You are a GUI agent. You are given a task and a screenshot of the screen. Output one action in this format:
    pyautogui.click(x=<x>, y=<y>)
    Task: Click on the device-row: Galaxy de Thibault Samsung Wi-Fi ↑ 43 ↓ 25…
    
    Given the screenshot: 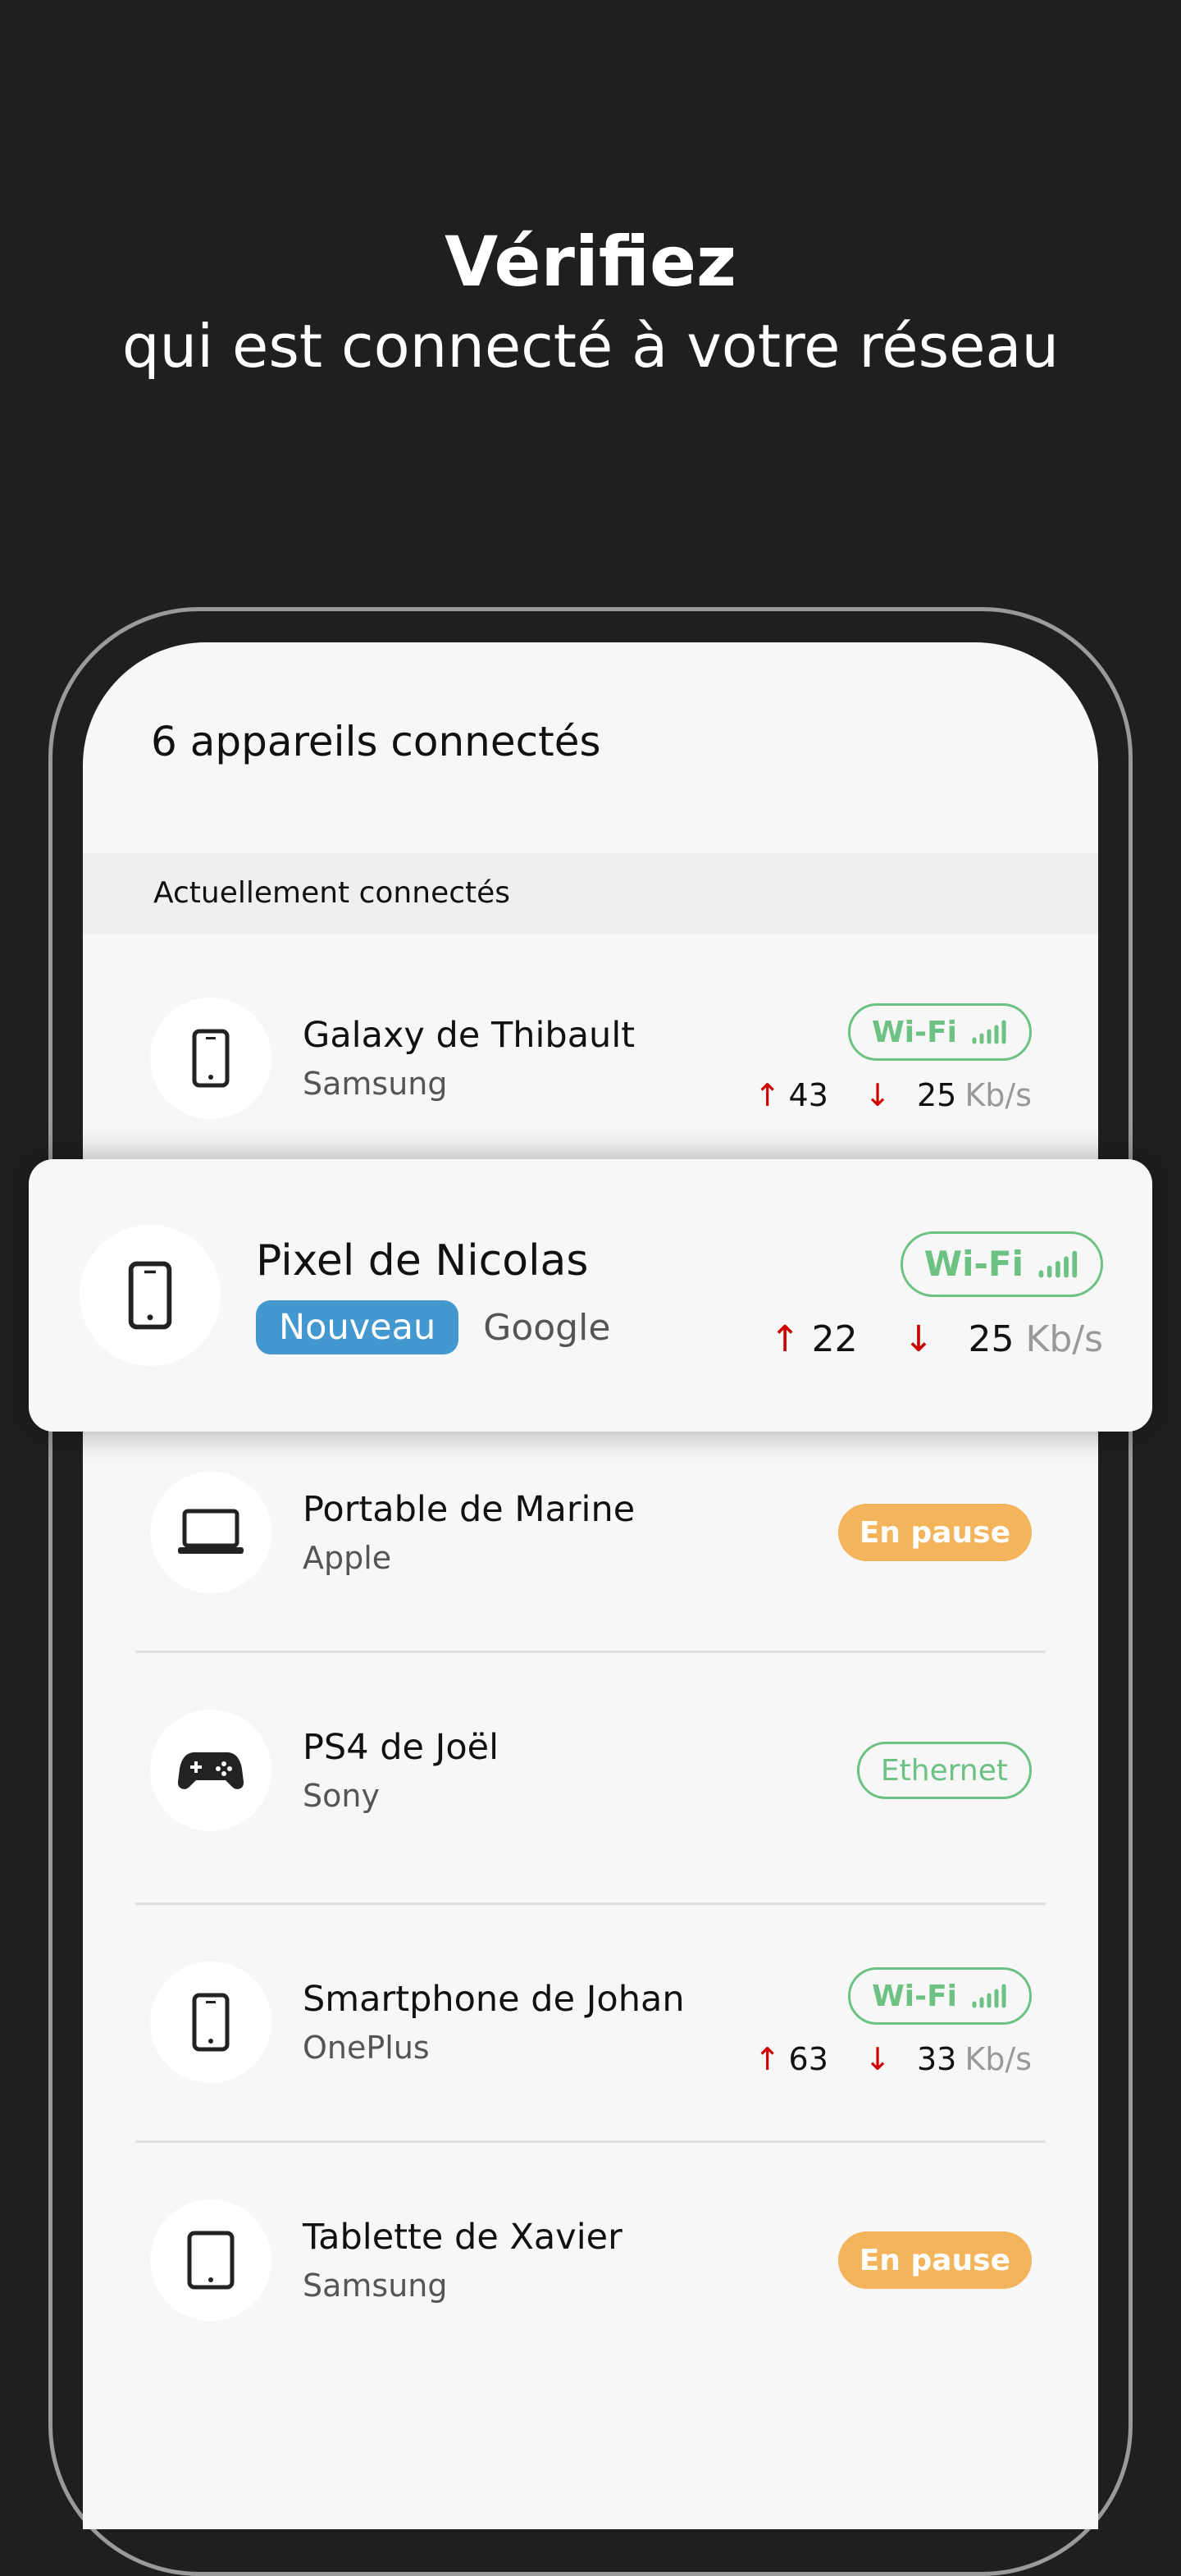 What is the action you would take?
    pyautogui.click(x=591, y=1058)
    